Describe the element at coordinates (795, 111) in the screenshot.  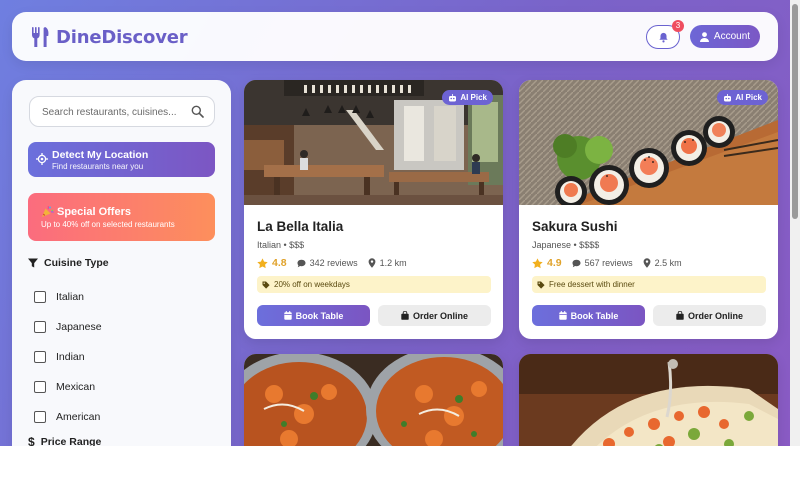
I see `scrollbar-thumb` at that location.